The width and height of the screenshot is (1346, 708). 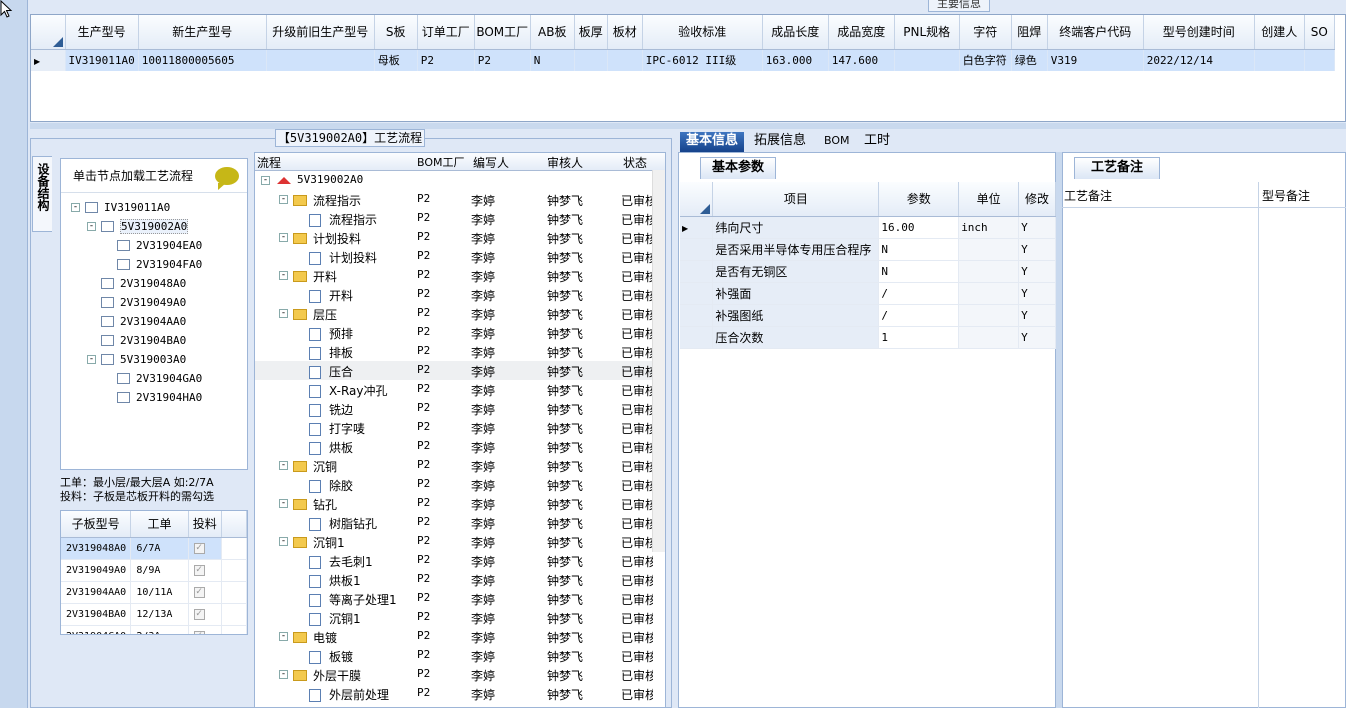 I want to click on tab-basic-info: 基本信息, so click(x=712, y=142).